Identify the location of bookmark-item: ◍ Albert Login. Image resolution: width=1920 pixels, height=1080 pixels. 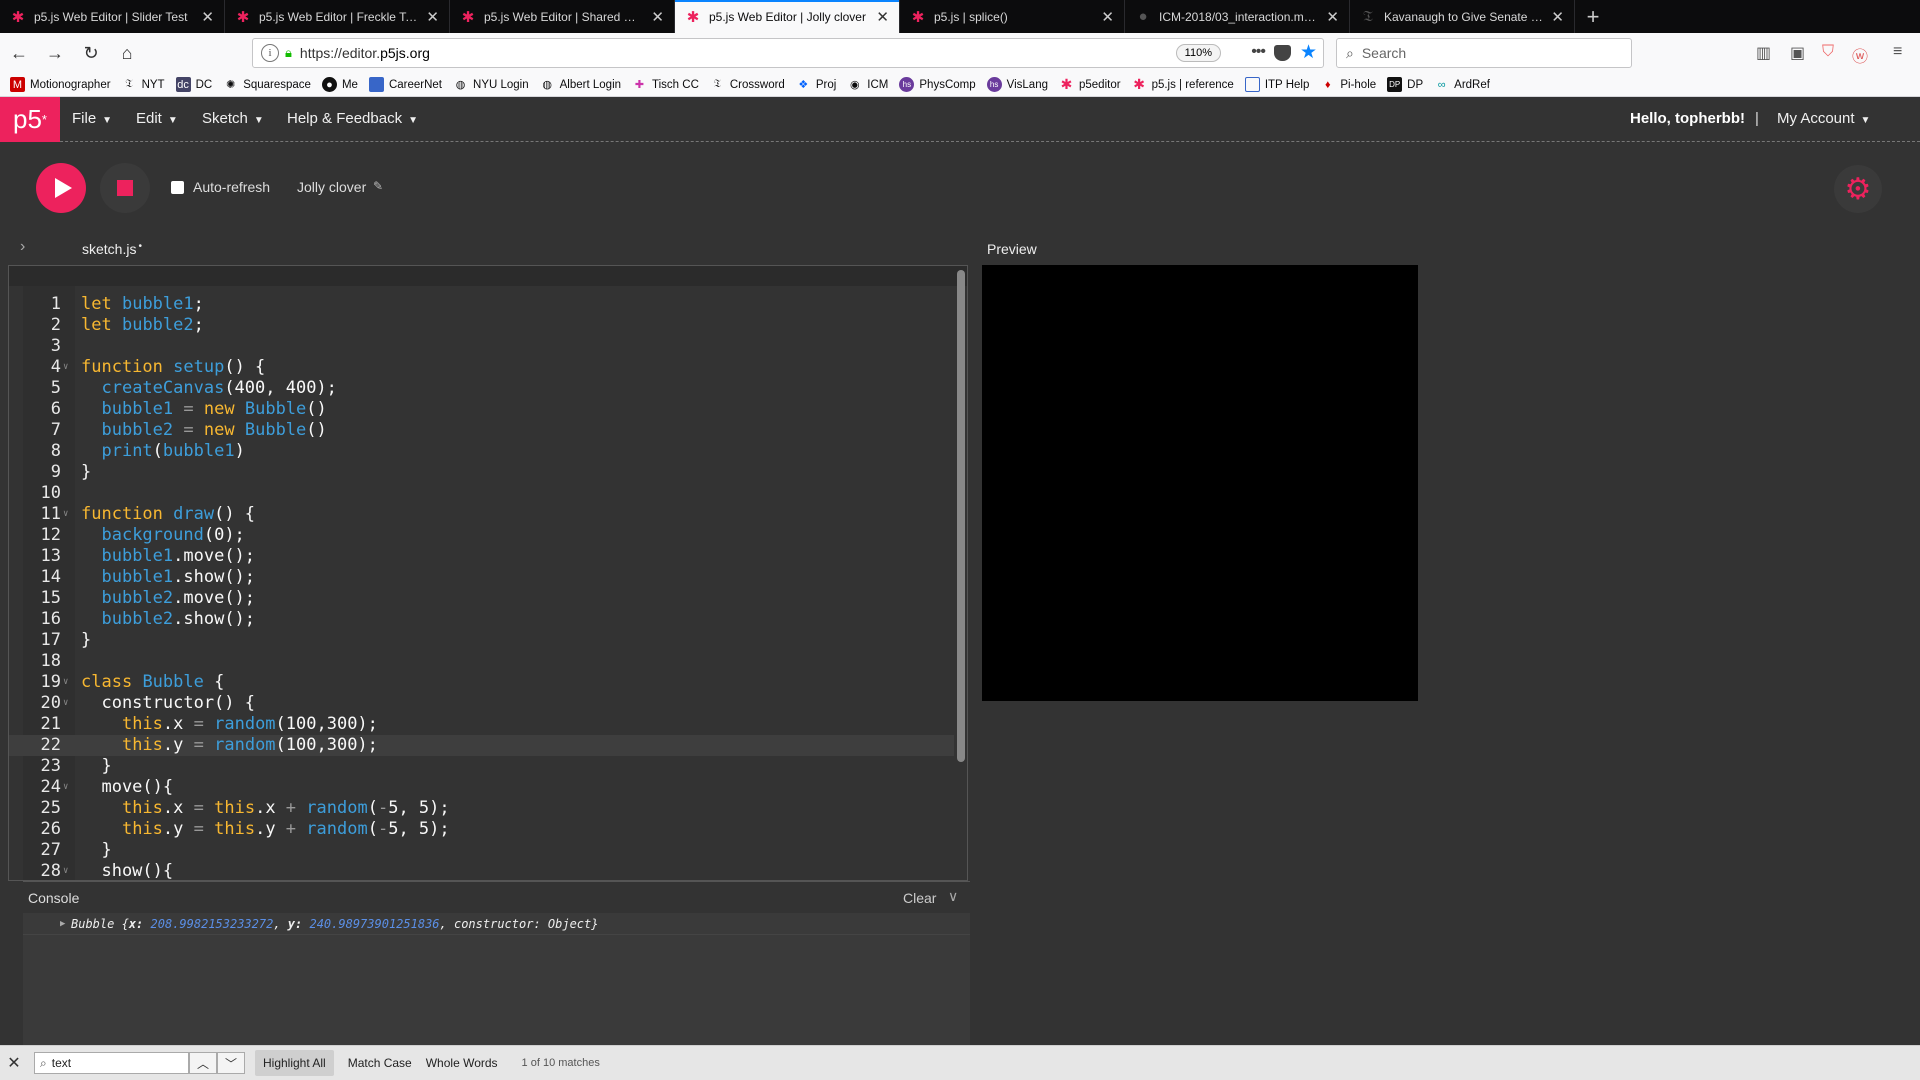
(580, 84).